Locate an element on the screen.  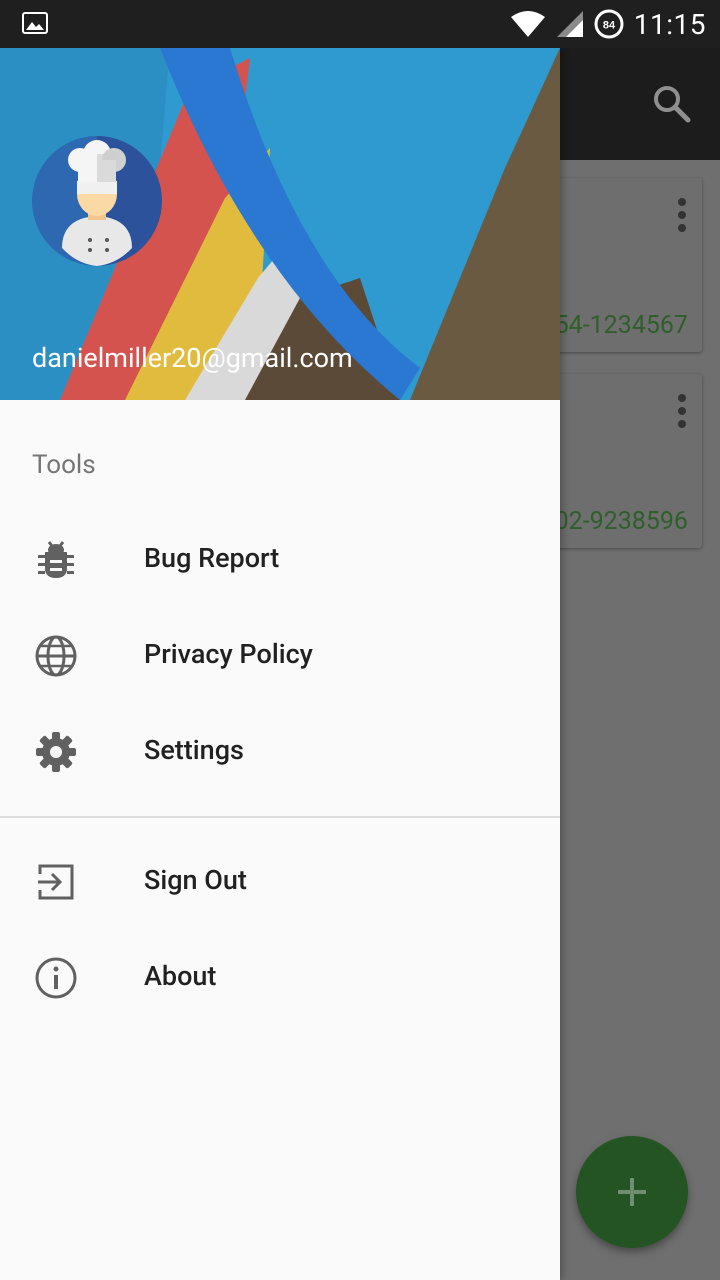
contact-number: 54-1234567 is located at coordinates (621, 325).